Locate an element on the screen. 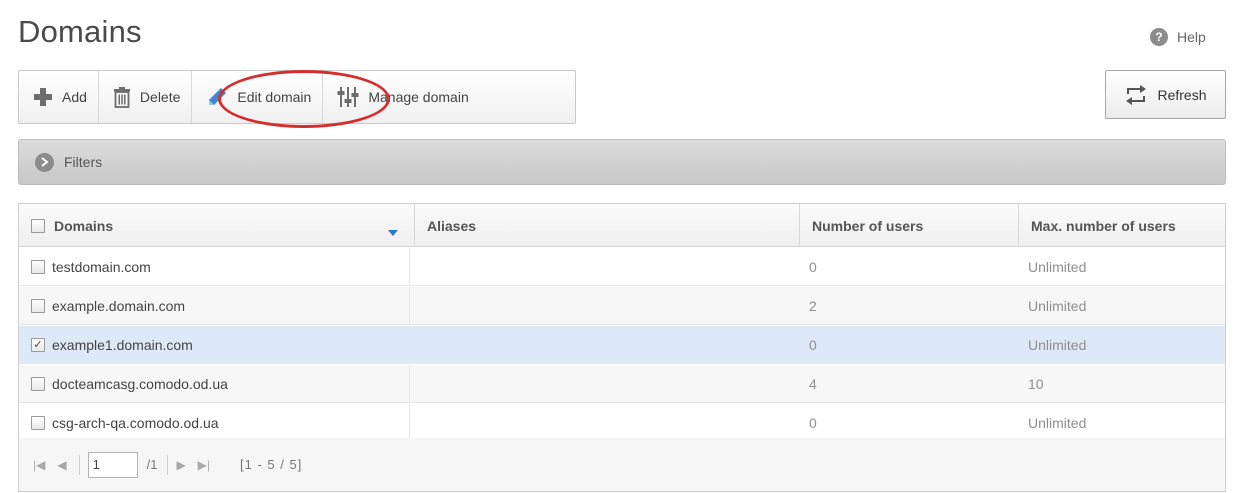  column-header-aliases-label: Aliases is located at coordinates (452, 225).